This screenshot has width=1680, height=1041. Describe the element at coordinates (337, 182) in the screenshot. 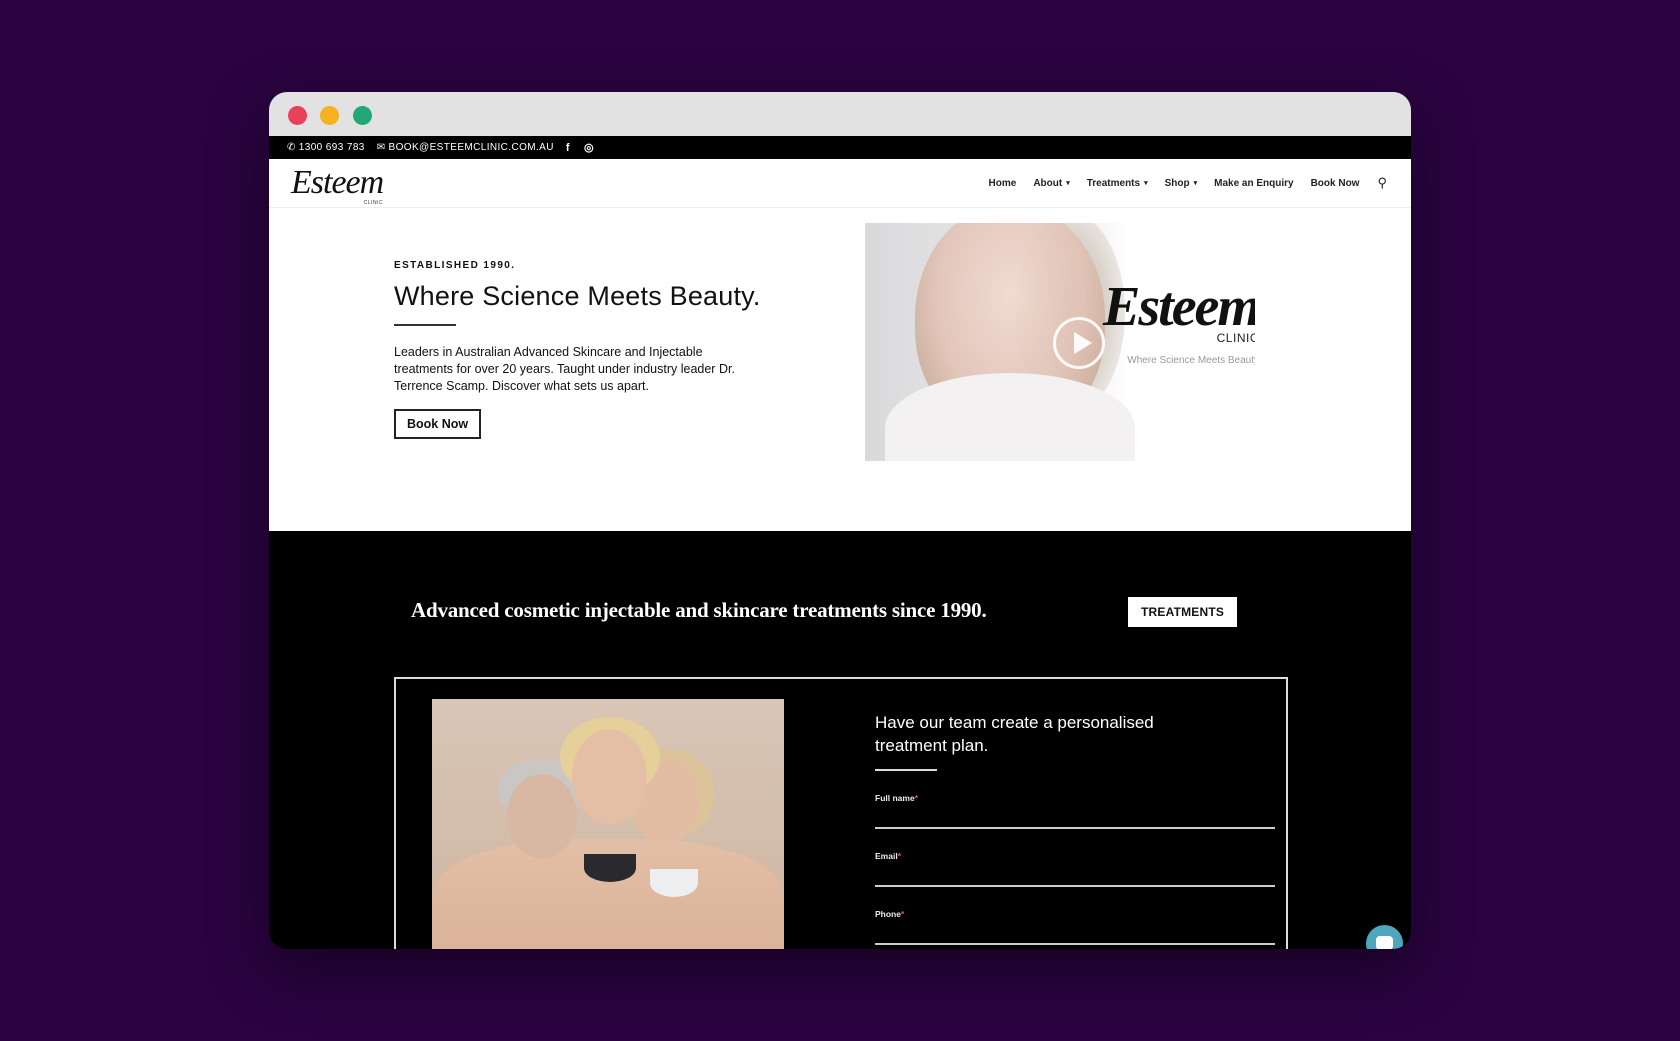

I see `logo-text: Esteem` at that location.